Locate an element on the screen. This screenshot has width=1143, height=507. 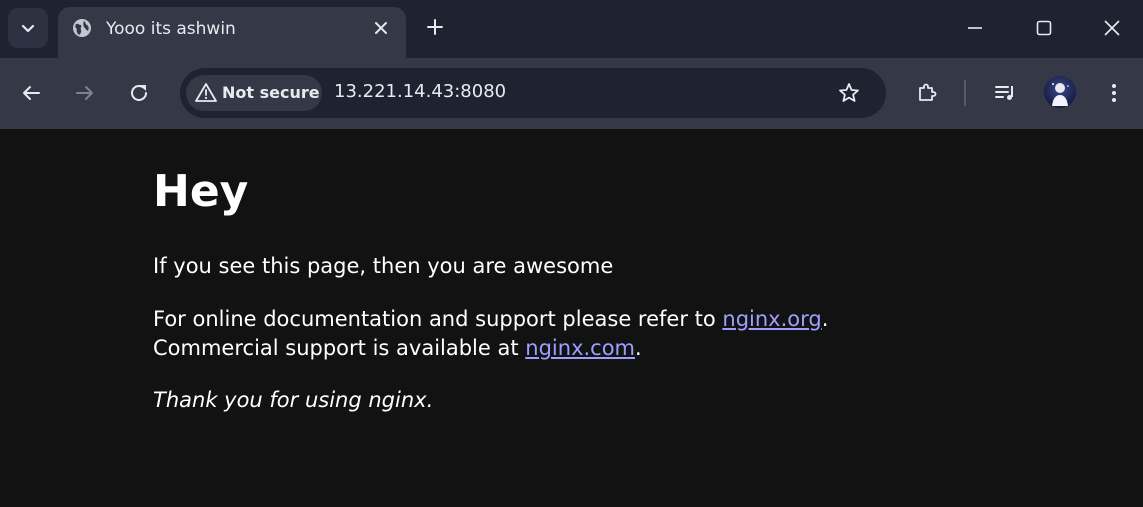
star-icon is located at coordinates (849, 93).